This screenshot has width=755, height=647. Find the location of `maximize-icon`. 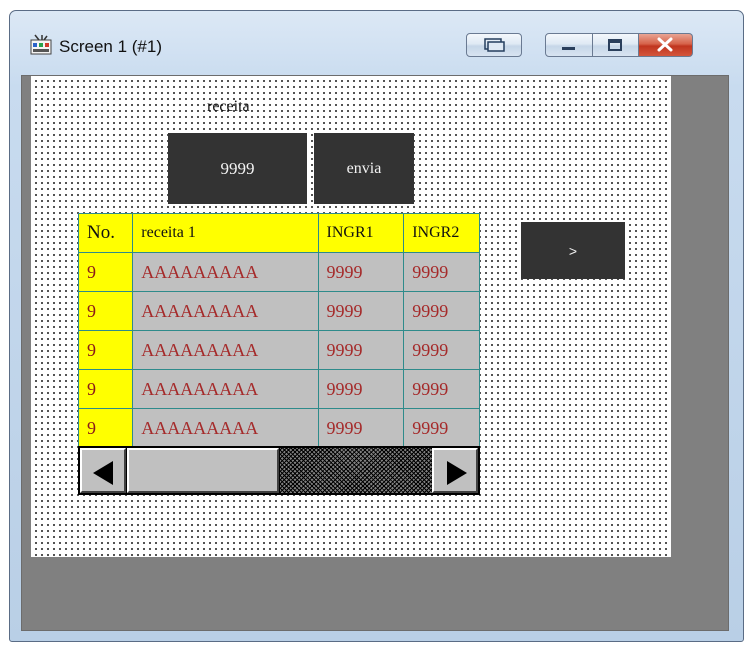

maximize-icon is located at coordinates (615, 45).